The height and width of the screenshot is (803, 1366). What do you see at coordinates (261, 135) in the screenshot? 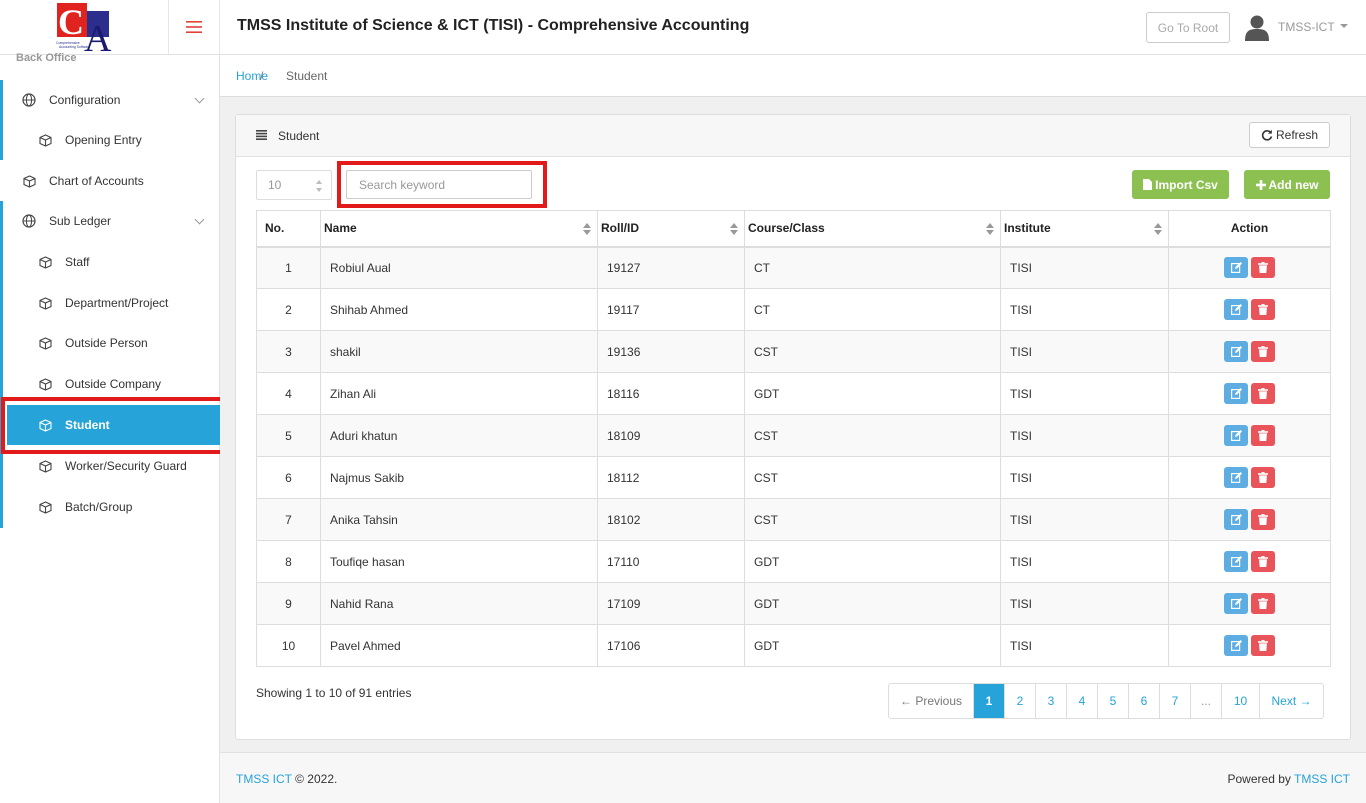
I see `list-icon` at bounding box center [261, 135].